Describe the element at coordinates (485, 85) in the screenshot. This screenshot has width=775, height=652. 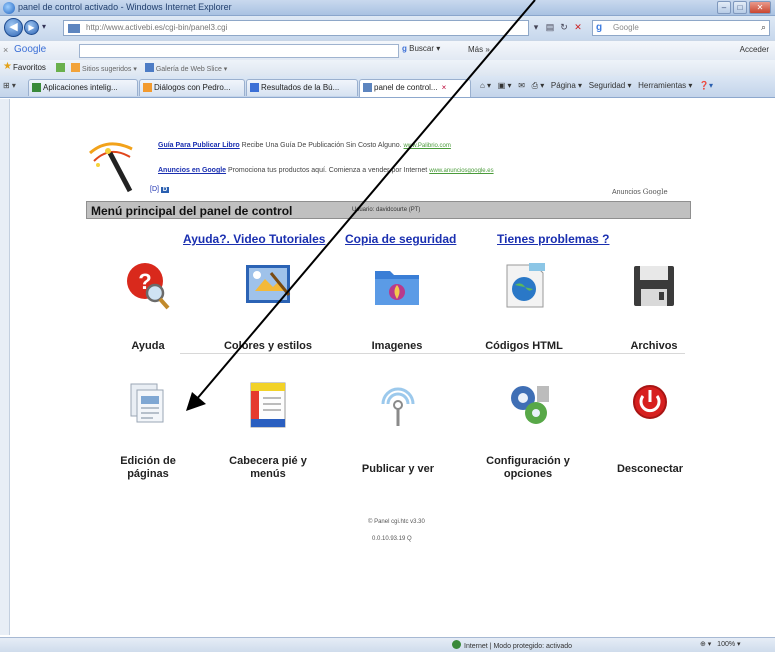
I see `home-icon: ⌂ ▾` at that location.